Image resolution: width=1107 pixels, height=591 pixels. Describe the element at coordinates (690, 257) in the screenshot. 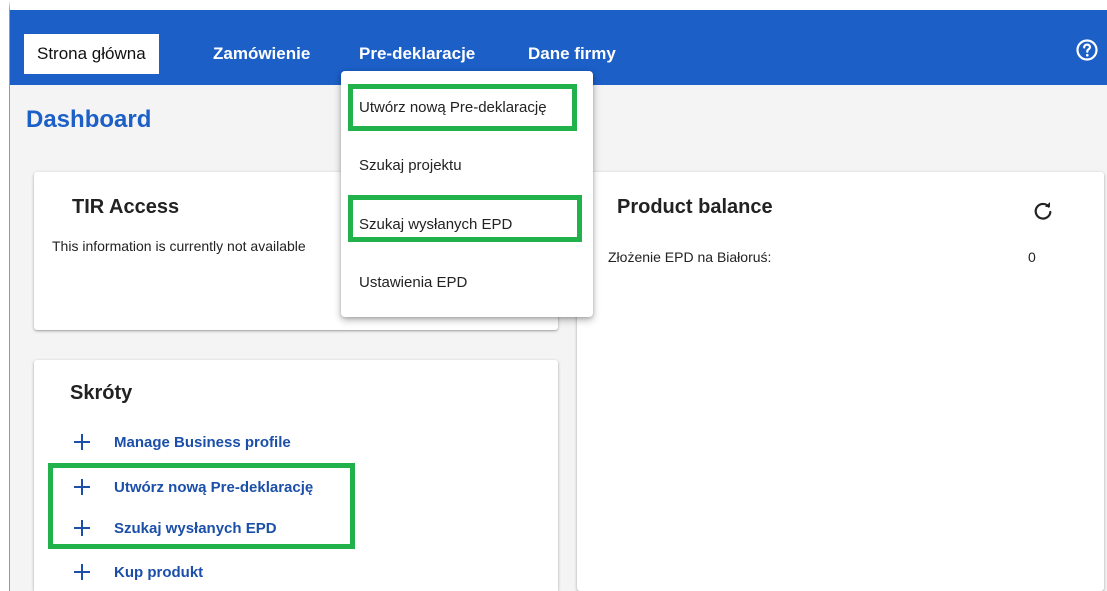

I see `balance-row-label: Złożenie EPD na Białoruś:` at that location.